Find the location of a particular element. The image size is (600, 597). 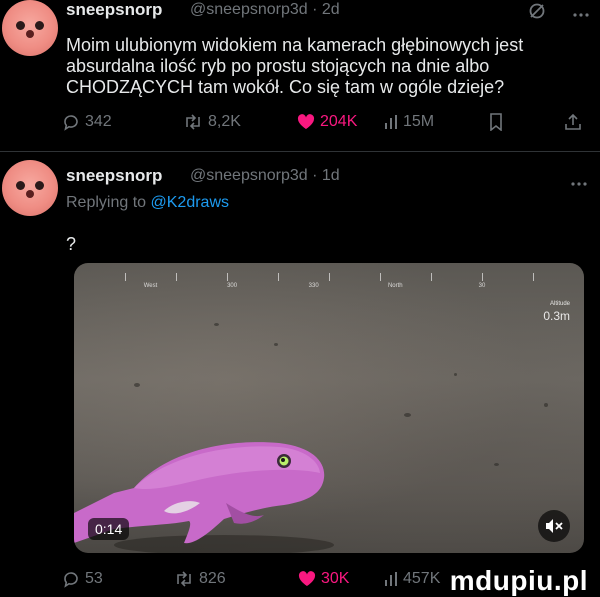

replying-to: Replying to @K2draws is located at coordinates (147, 203).